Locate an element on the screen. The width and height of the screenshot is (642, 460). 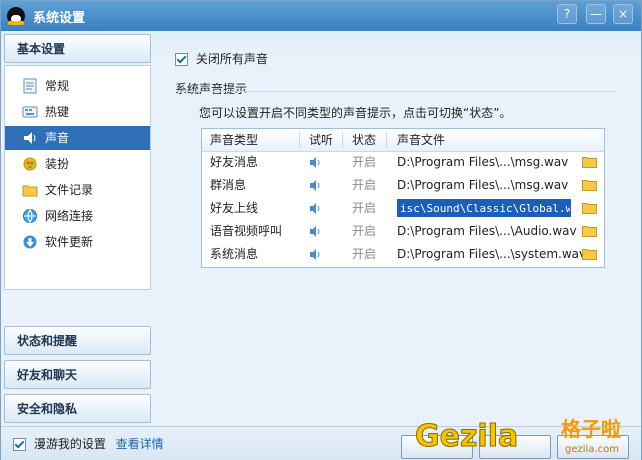
roam-settings-row: 漫游我的设置 查看详情 is located at coordinates (88, 443).